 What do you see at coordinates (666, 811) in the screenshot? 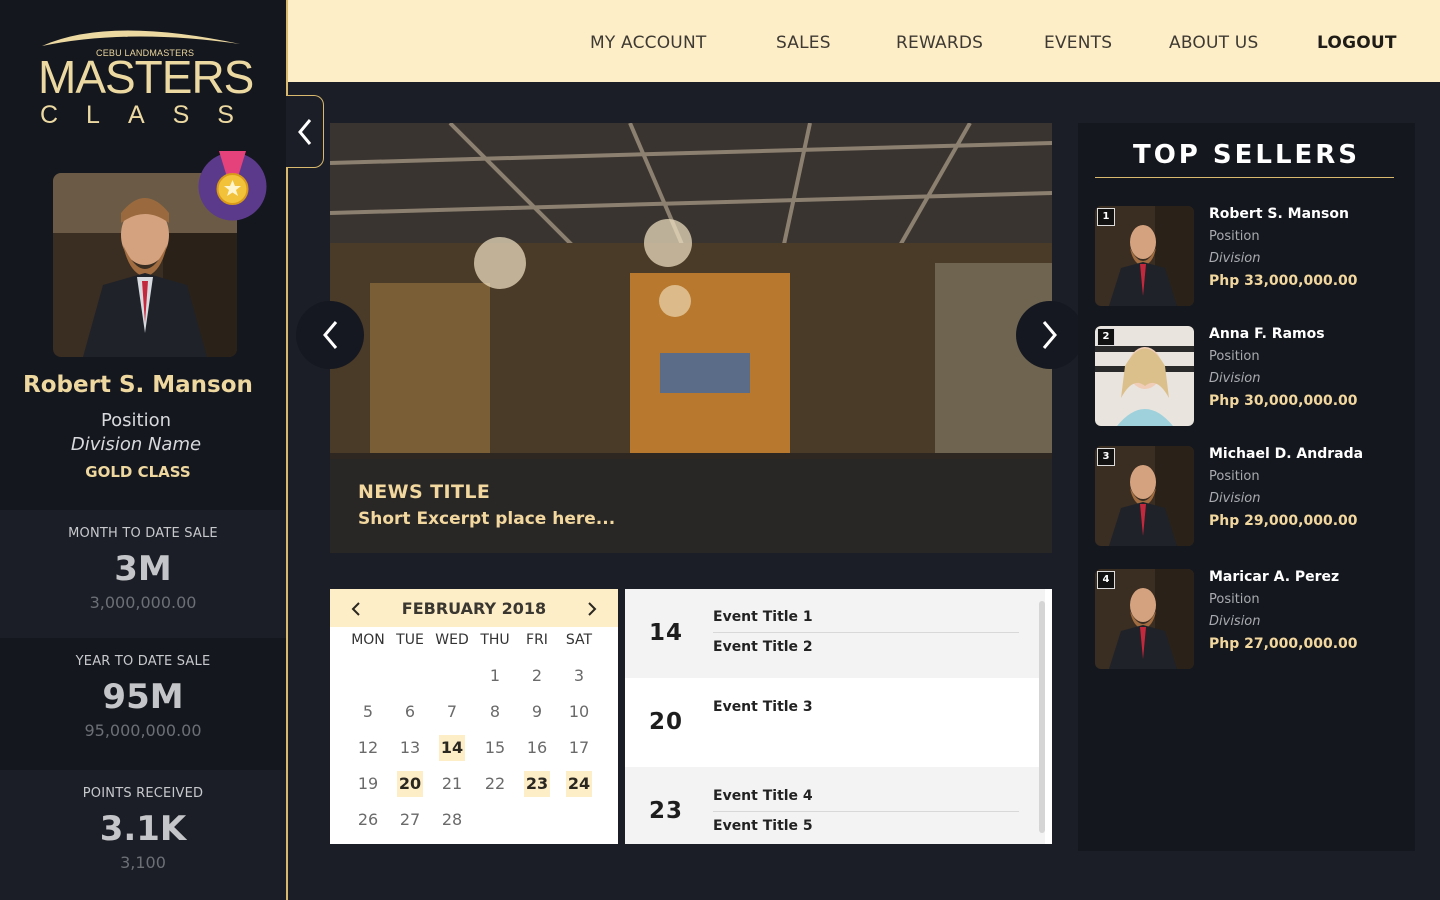
I see `event-date: 23` at bounding box center [666, 811].